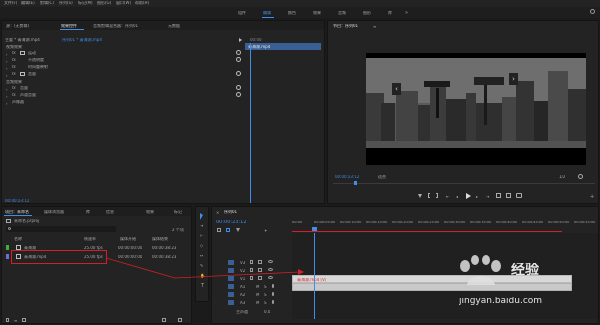  What do you see at coordinates (525, 270) in the screenshot?
I see `watermark-text: 经验` at bounding box center [525, 270].